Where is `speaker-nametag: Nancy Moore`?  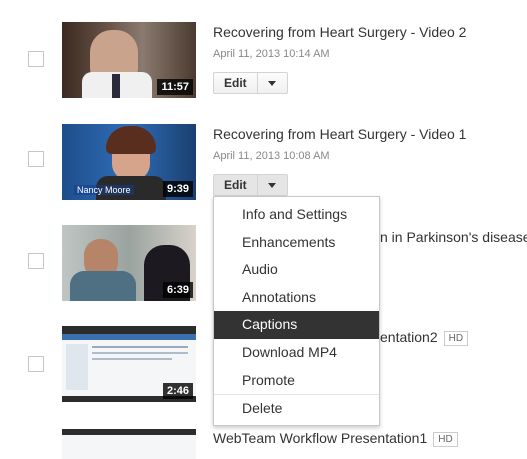
speaker-nametag: Nancy Moore is located at coordinates (104, 190).